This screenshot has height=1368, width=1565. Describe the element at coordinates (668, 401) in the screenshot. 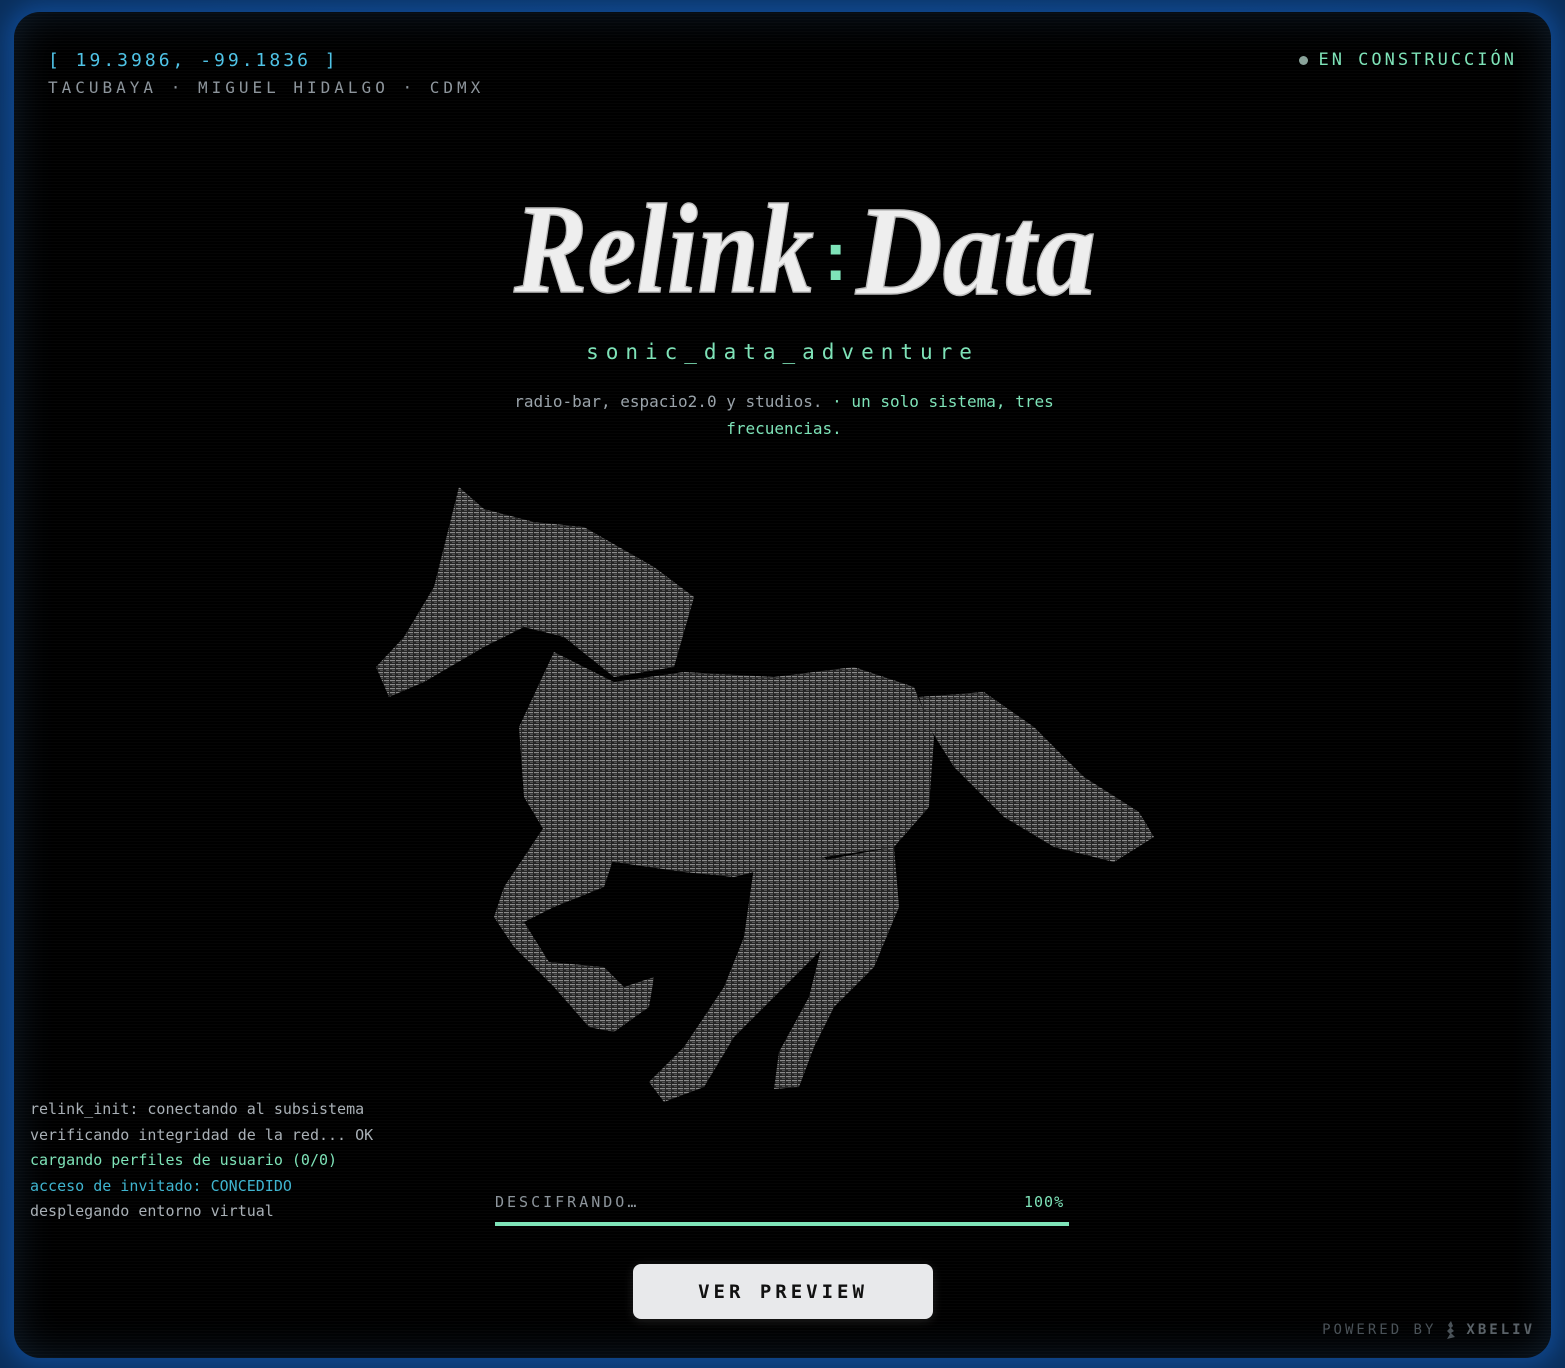

I see `description-plain: radio-bar, espacio2.0 y studios.` at that location.